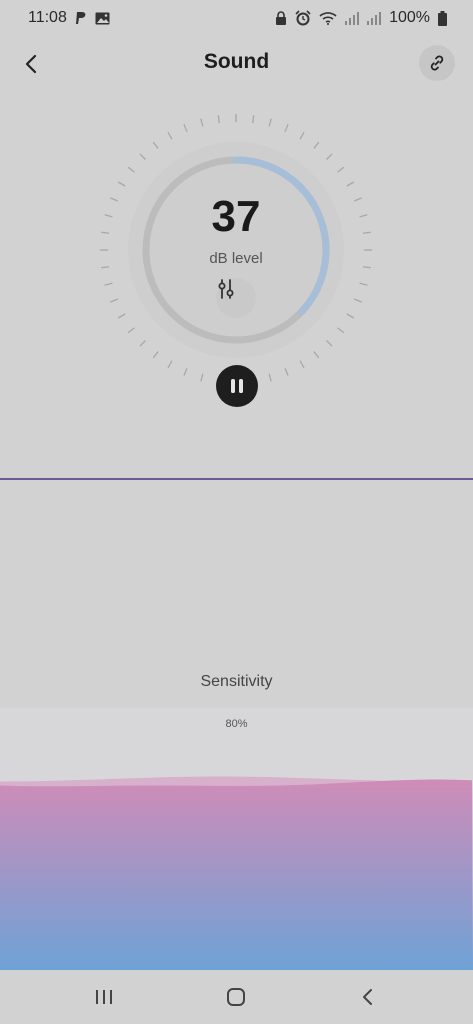 The image size is (473, 1024). What do you see at coordinates (47, 17) in the screenshot?
I see `status-time: 11:08` at bounding box center [47, 17].